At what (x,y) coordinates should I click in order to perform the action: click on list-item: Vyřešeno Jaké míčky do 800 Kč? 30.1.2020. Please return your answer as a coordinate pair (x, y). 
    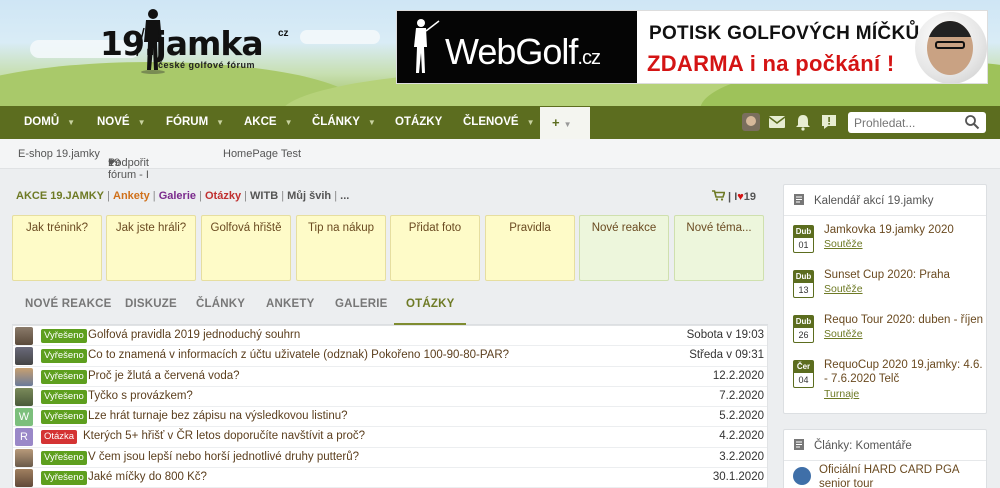
    Looking at the image, I should click on (390, 478).